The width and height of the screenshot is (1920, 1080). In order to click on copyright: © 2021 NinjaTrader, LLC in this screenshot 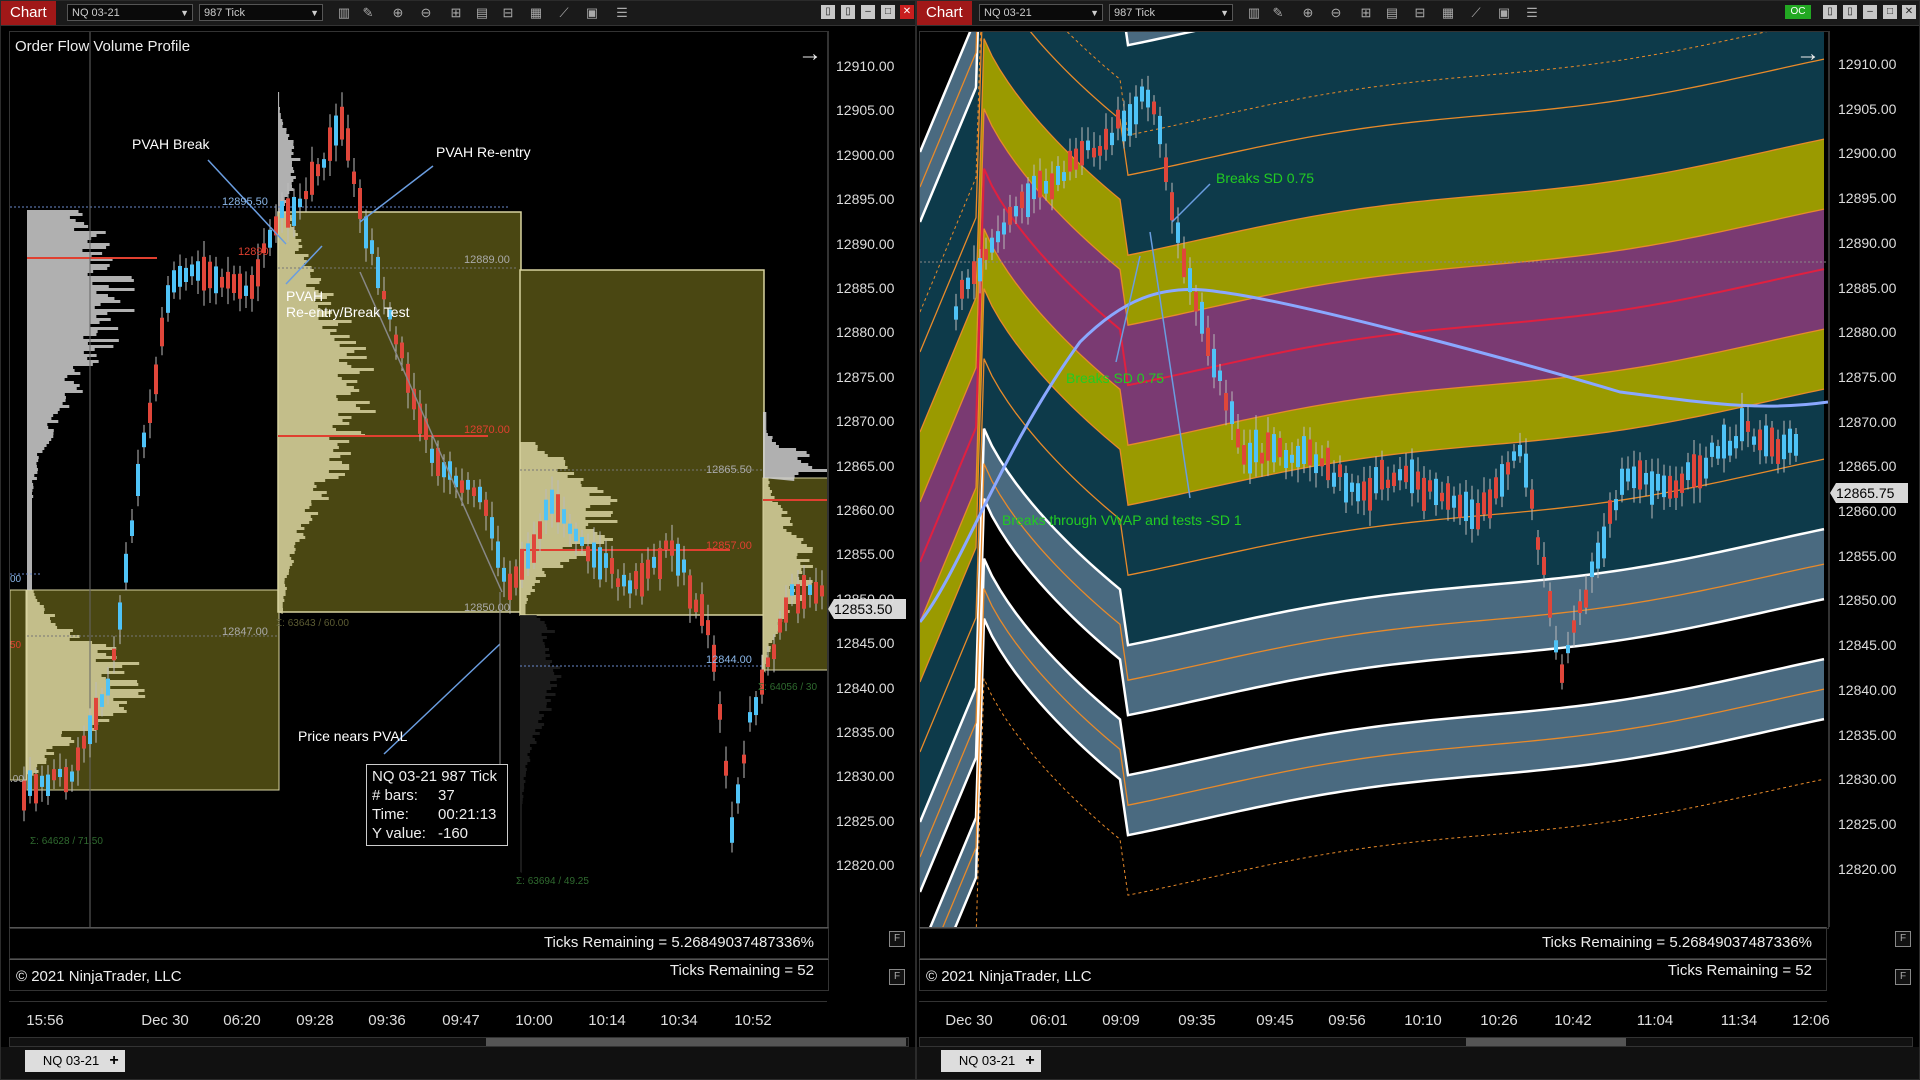, I will do `click(99, 976)`.